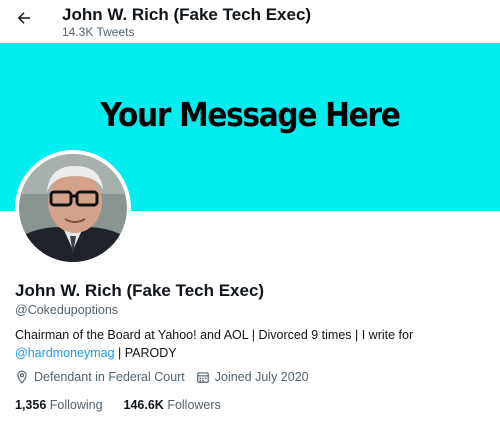 This screenshot has width=500, height=423. Describe the element at coordinates (109, 377) in the screenshot. I see `location-text: Defendant in Federal Court` at that location.